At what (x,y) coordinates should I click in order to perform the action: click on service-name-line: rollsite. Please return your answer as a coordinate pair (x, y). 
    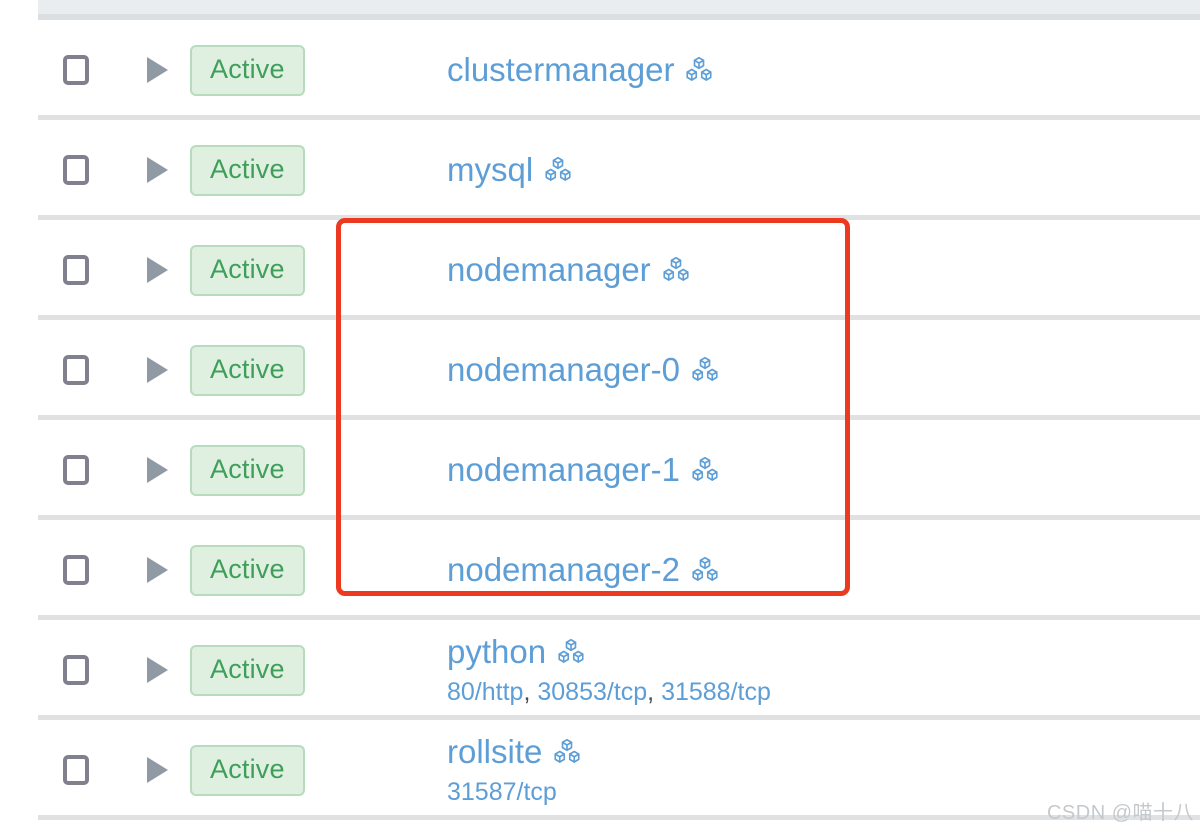
    Looking at the image, I should click on (823, 752).